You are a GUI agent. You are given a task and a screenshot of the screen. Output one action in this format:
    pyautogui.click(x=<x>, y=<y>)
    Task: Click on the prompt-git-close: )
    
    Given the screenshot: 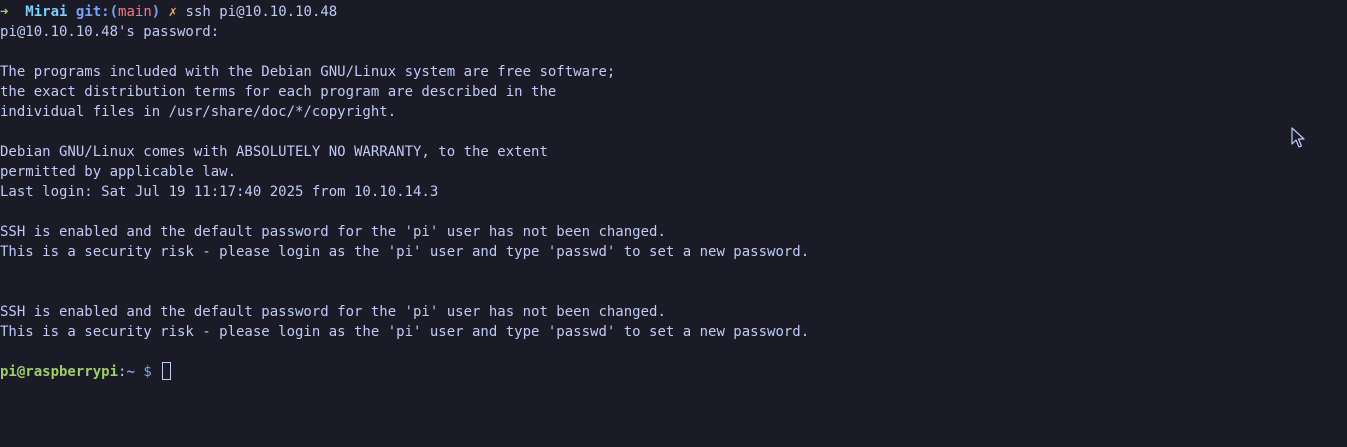 What is the action you would take?
    pyautogui.click(x=156, y=12)
    